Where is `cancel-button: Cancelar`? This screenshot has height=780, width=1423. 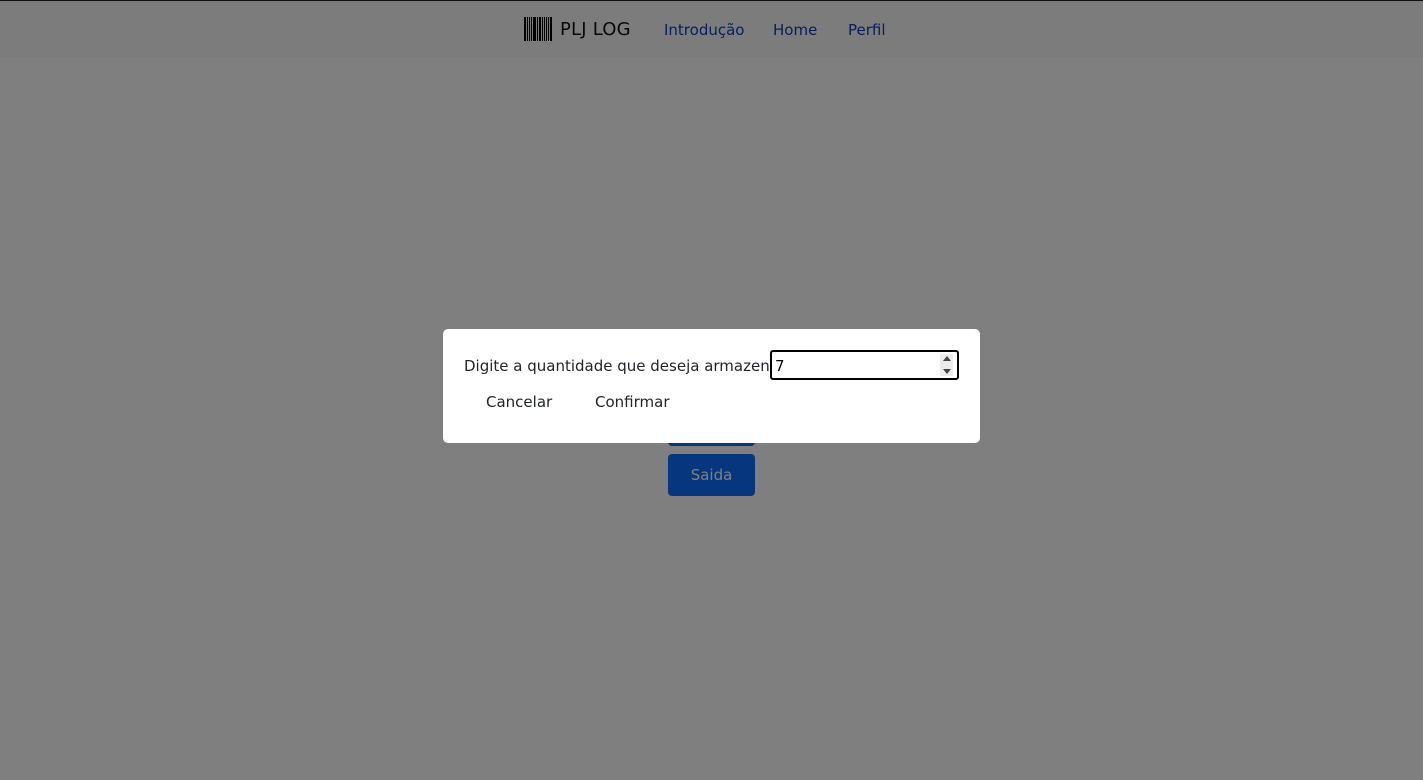 cancel-button: Cancelar is located at coordinates (519, 402).